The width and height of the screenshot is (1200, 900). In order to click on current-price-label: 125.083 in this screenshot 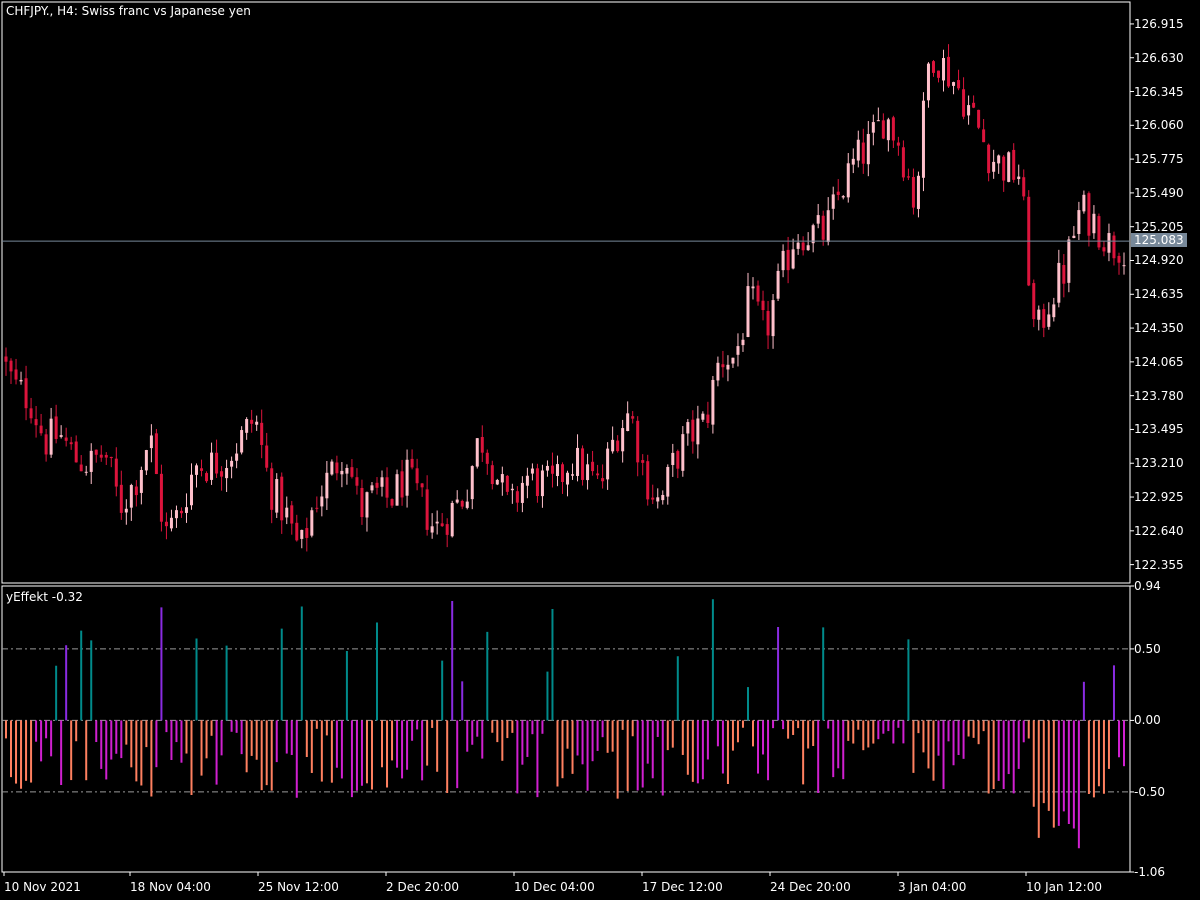, I will do `click(1159, 240)`.